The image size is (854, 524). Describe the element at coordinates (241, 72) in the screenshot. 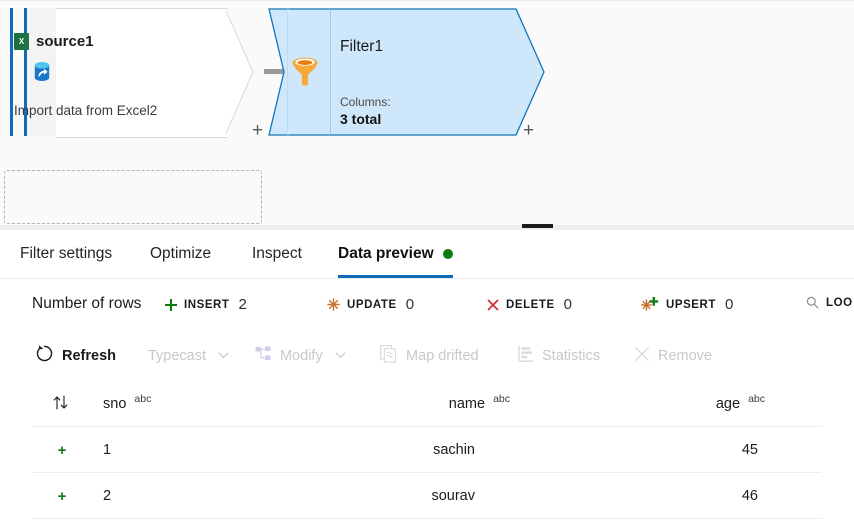

I see `source-node-arrow-cap` at that location.